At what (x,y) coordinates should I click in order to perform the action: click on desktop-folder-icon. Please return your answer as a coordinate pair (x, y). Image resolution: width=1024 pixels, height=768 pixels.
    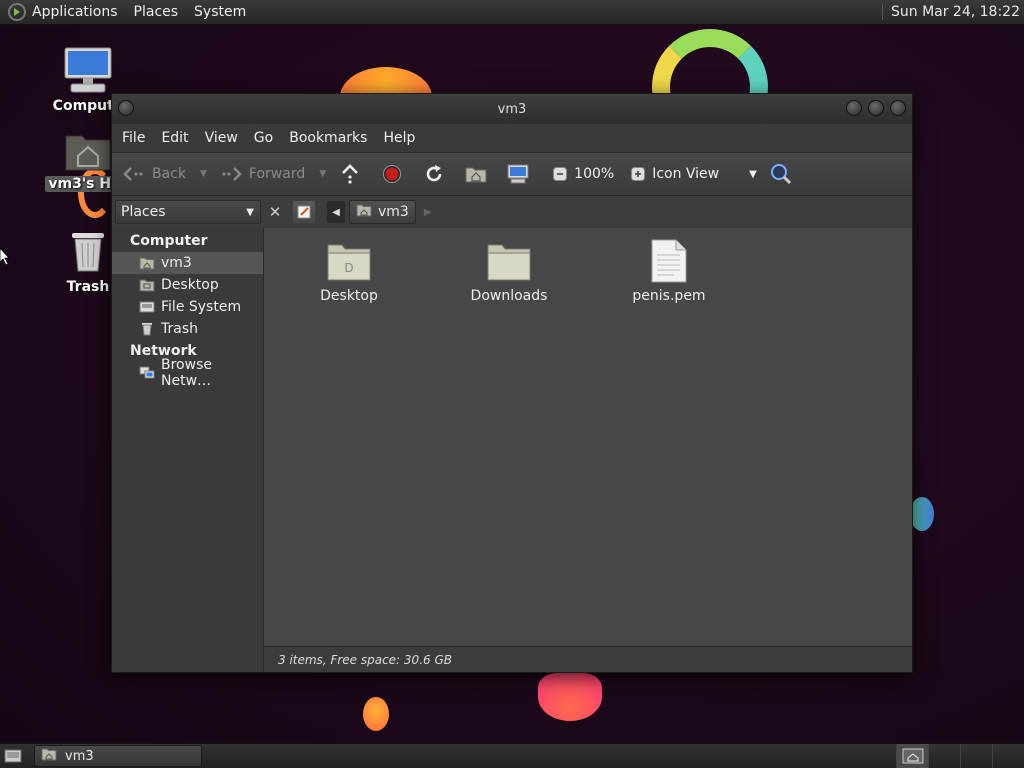
    Looking at the image, I should click on (147, 285).